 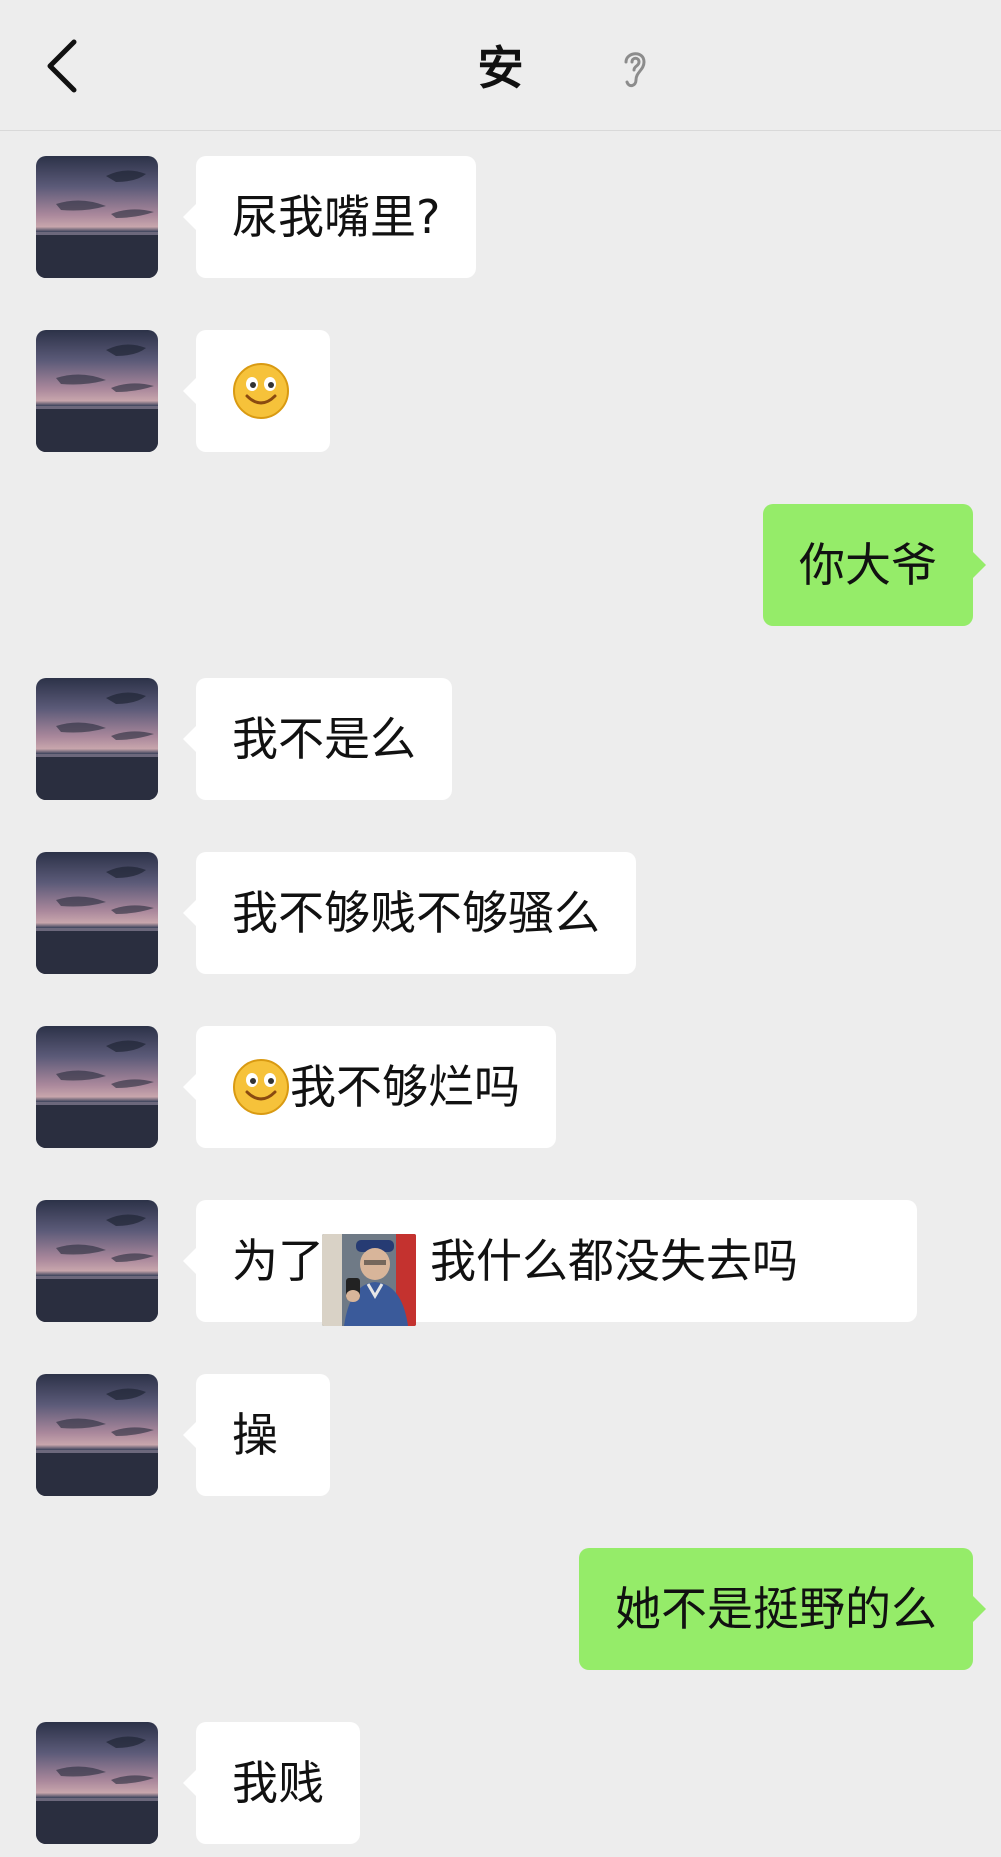 What do you see at coordinates (405, 1087) in the screenshot?
I see `message-text: 我不够烂吗` at bounding box center [405, 1087].